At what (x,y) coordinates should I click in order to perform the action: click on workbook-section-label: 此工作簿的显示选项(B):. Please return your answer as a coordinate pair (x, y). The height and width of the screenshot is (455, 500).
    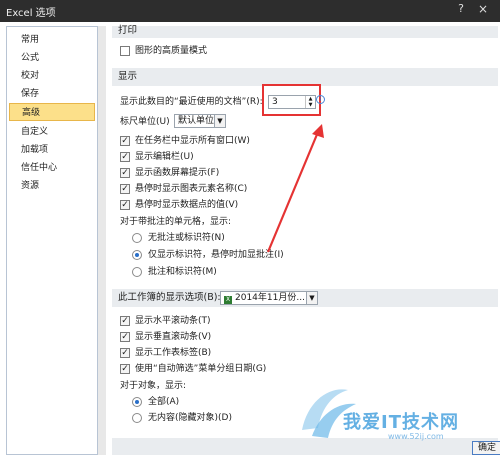
    Looking at the image, I should click on (169, 297).